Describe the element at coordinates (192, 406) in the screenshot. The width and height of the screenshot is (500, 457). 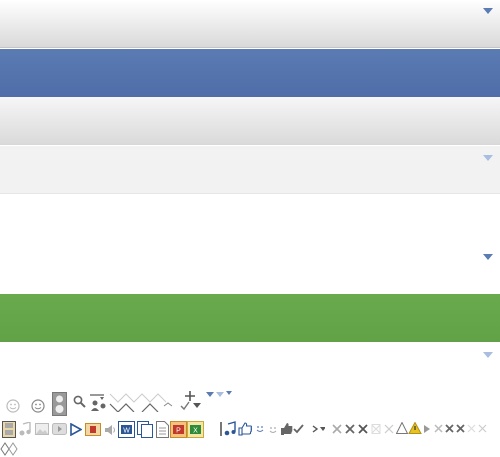
I see `check-icon` at that location.